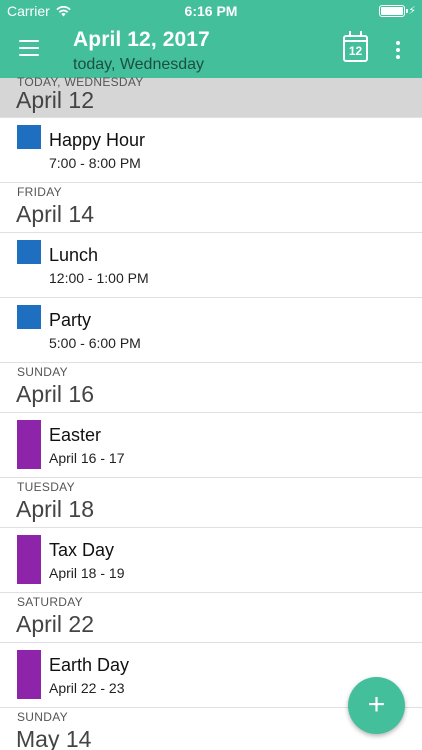 This screenshot has width=422, height=750. I want to click on event-time: April 16 - 17, so click(87, 458).